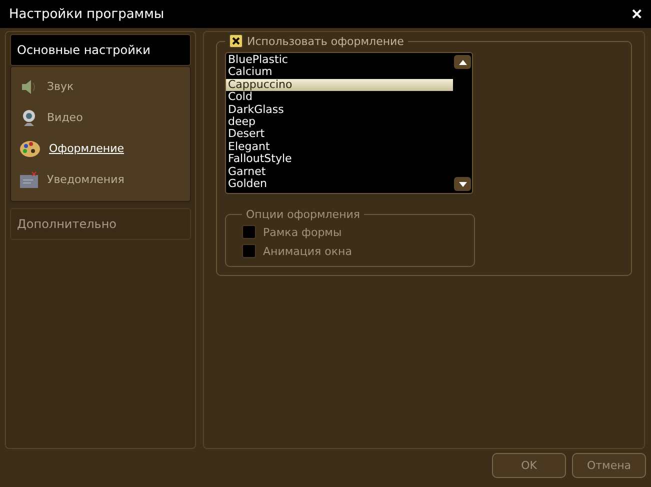  I want to click on scroll-up-button, so click(462, 62).